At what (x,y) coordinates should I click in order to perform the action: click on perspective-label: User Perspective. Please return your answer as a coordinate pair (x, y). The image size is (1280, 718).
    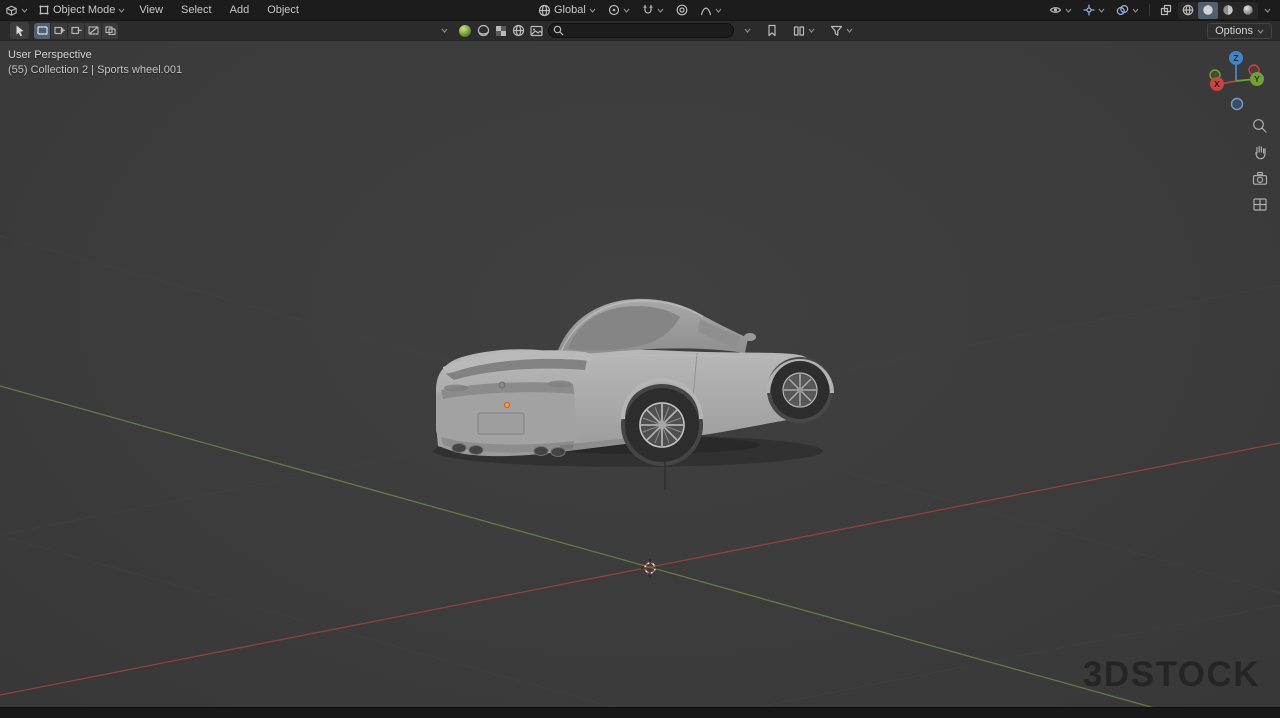
    Looking at the image, I should click on (50, 55).